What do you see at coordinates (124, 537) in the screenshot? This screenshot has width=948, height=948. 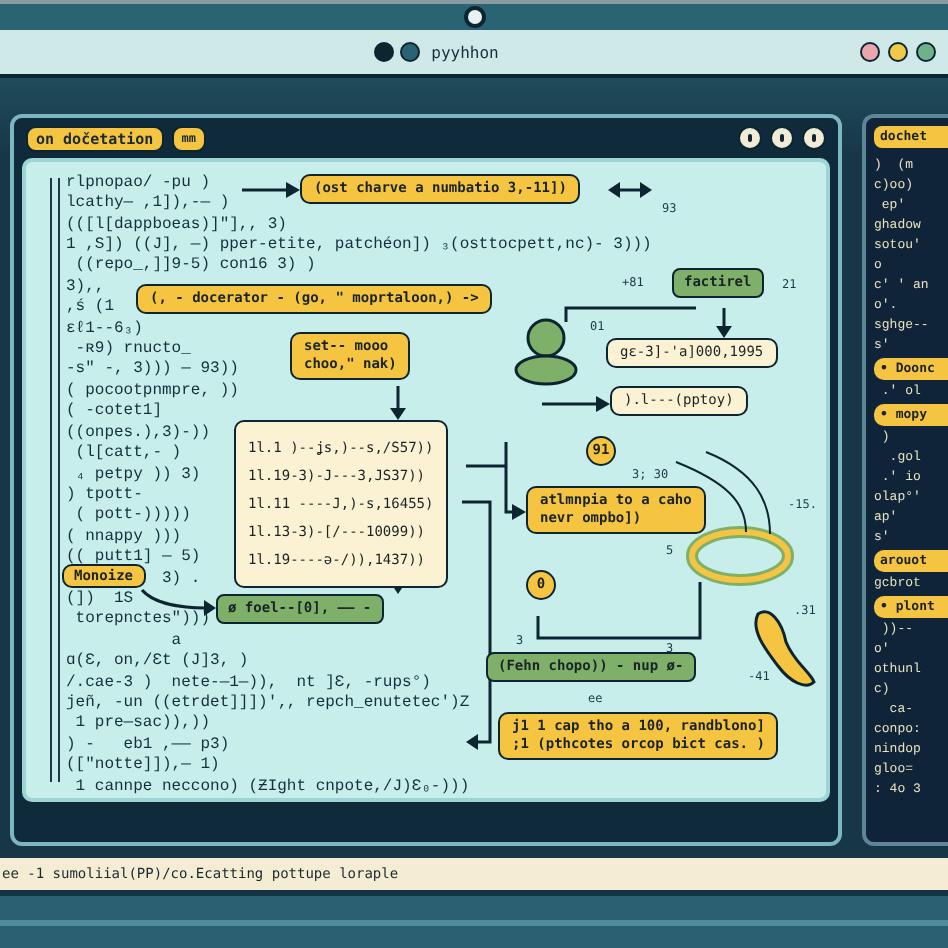 I see `code-line: ( nnappy )))` at bounding box center [124, 537].